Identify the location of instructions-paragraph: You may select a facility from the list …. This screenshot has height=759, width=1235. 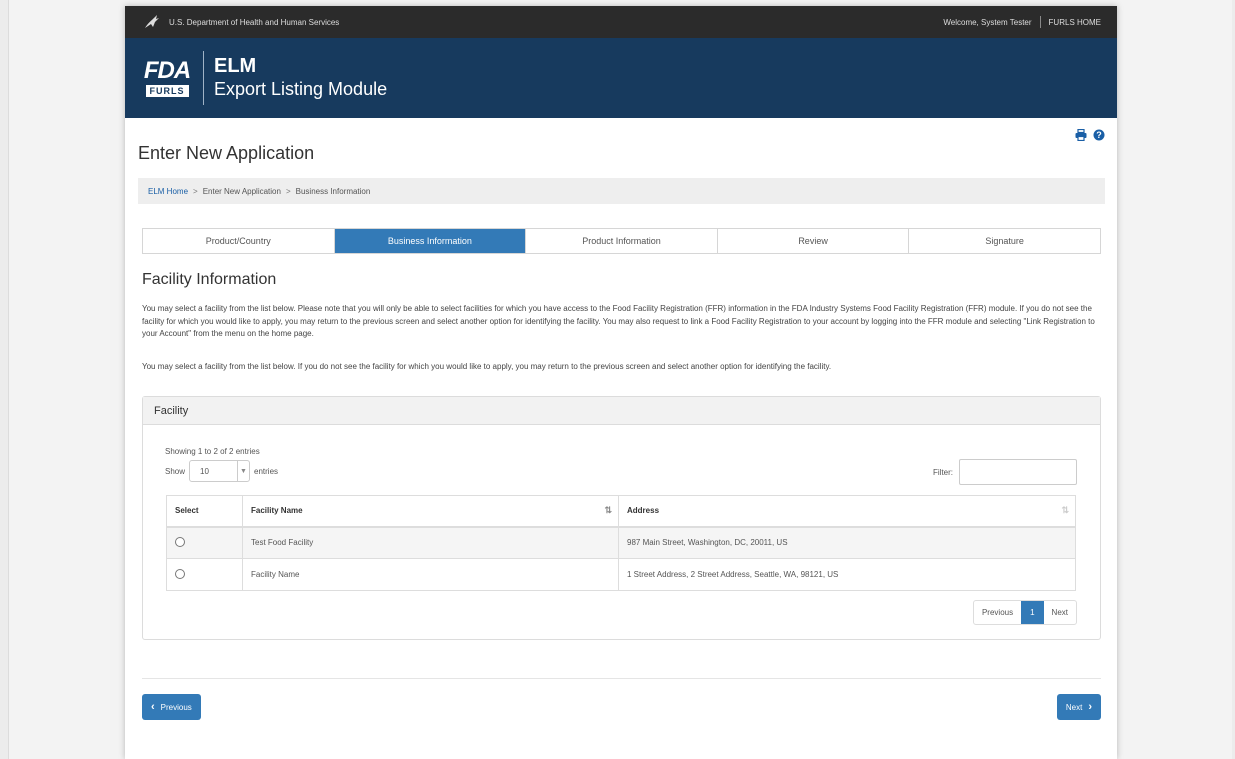
(618, 321).